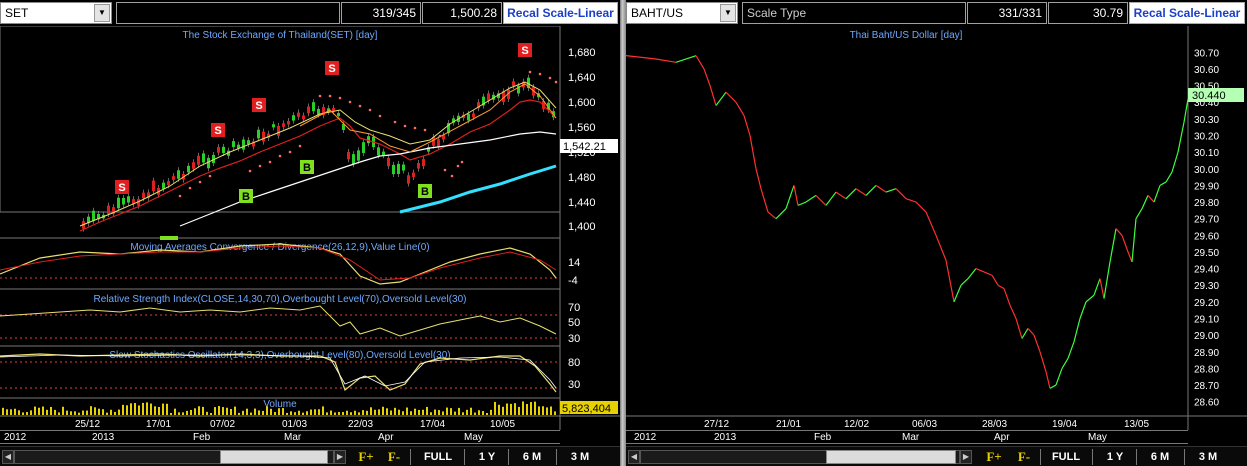 Image resolution: width=1247 pixels, height=466 pixels. What do you see at coordinates (854, 13) in the screenshot?
I see `scale-type-field: Scale Type` at bounding box center [854, 13].